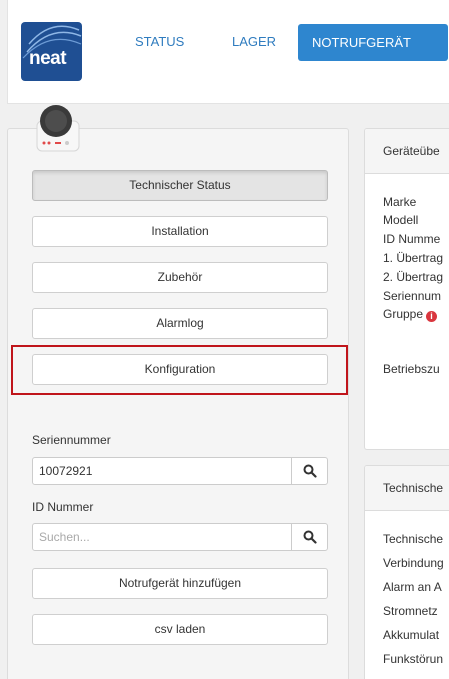  I want to click on overview-row-id: ID Numme, so click(412, 239).